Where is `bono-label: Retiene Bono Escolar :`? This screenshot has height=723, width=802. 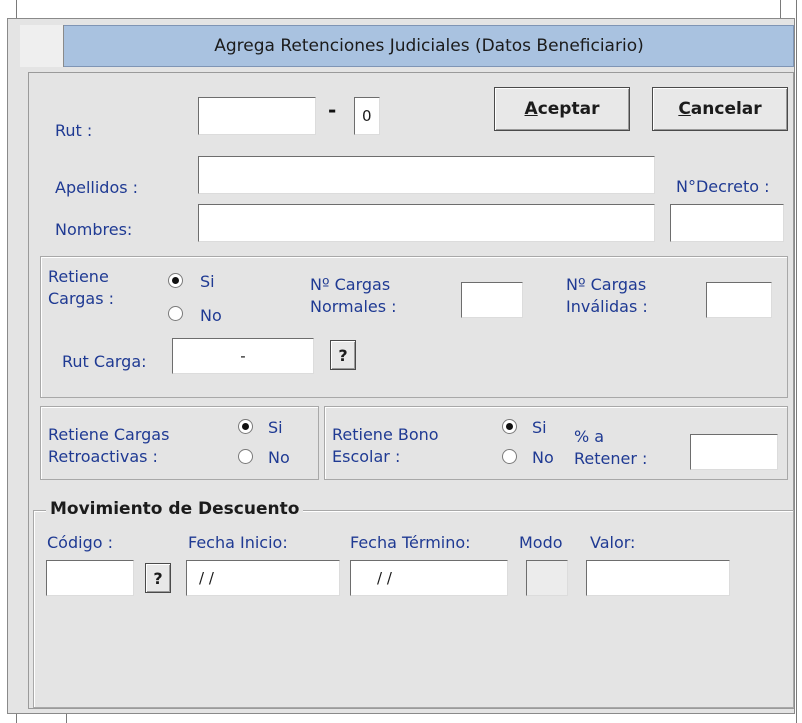 bono-label: Retiene Bono Escolar : is located at coordinates (385, 446).